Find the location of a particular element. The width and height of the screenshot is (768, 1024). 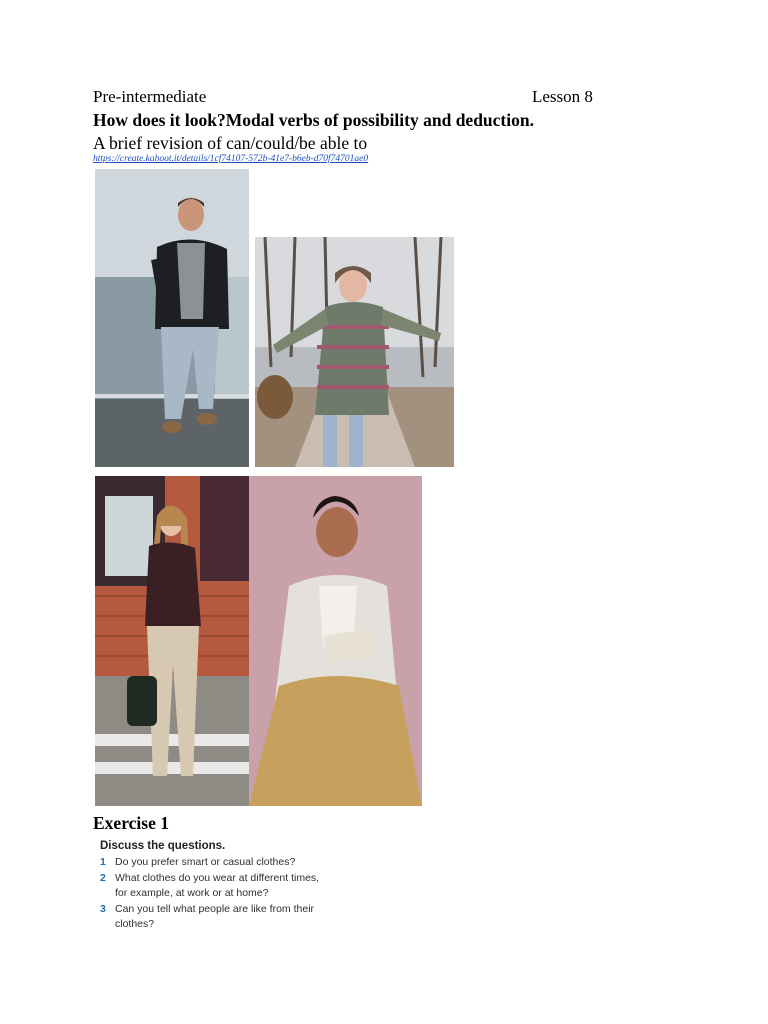

photo-woman-street-handbag is located at coordinates (172, 641).